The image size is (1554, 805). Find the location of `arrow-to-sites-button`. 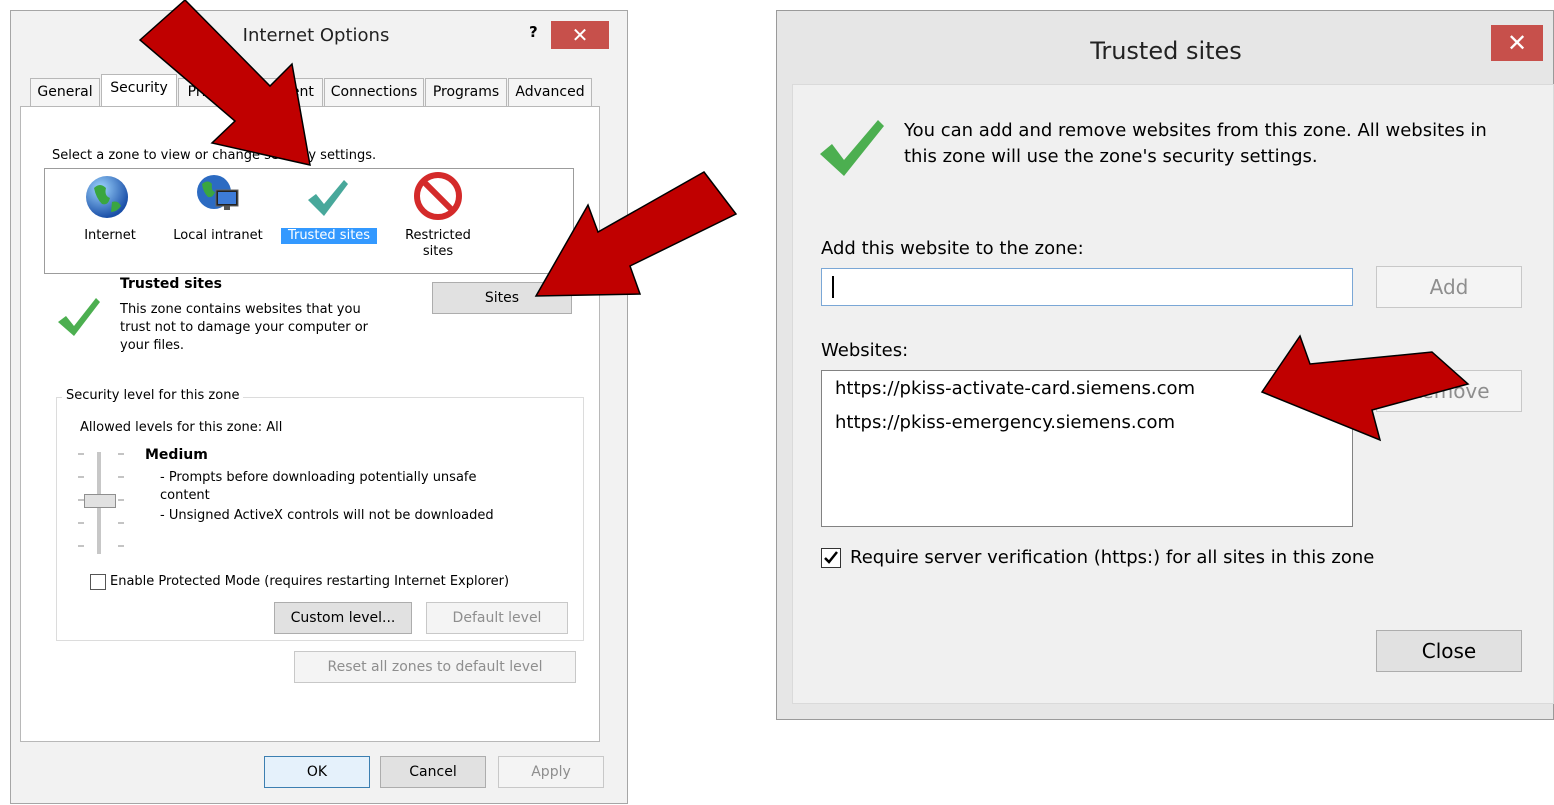

arrow-to-sites-button is located at coordinates (636, 234).